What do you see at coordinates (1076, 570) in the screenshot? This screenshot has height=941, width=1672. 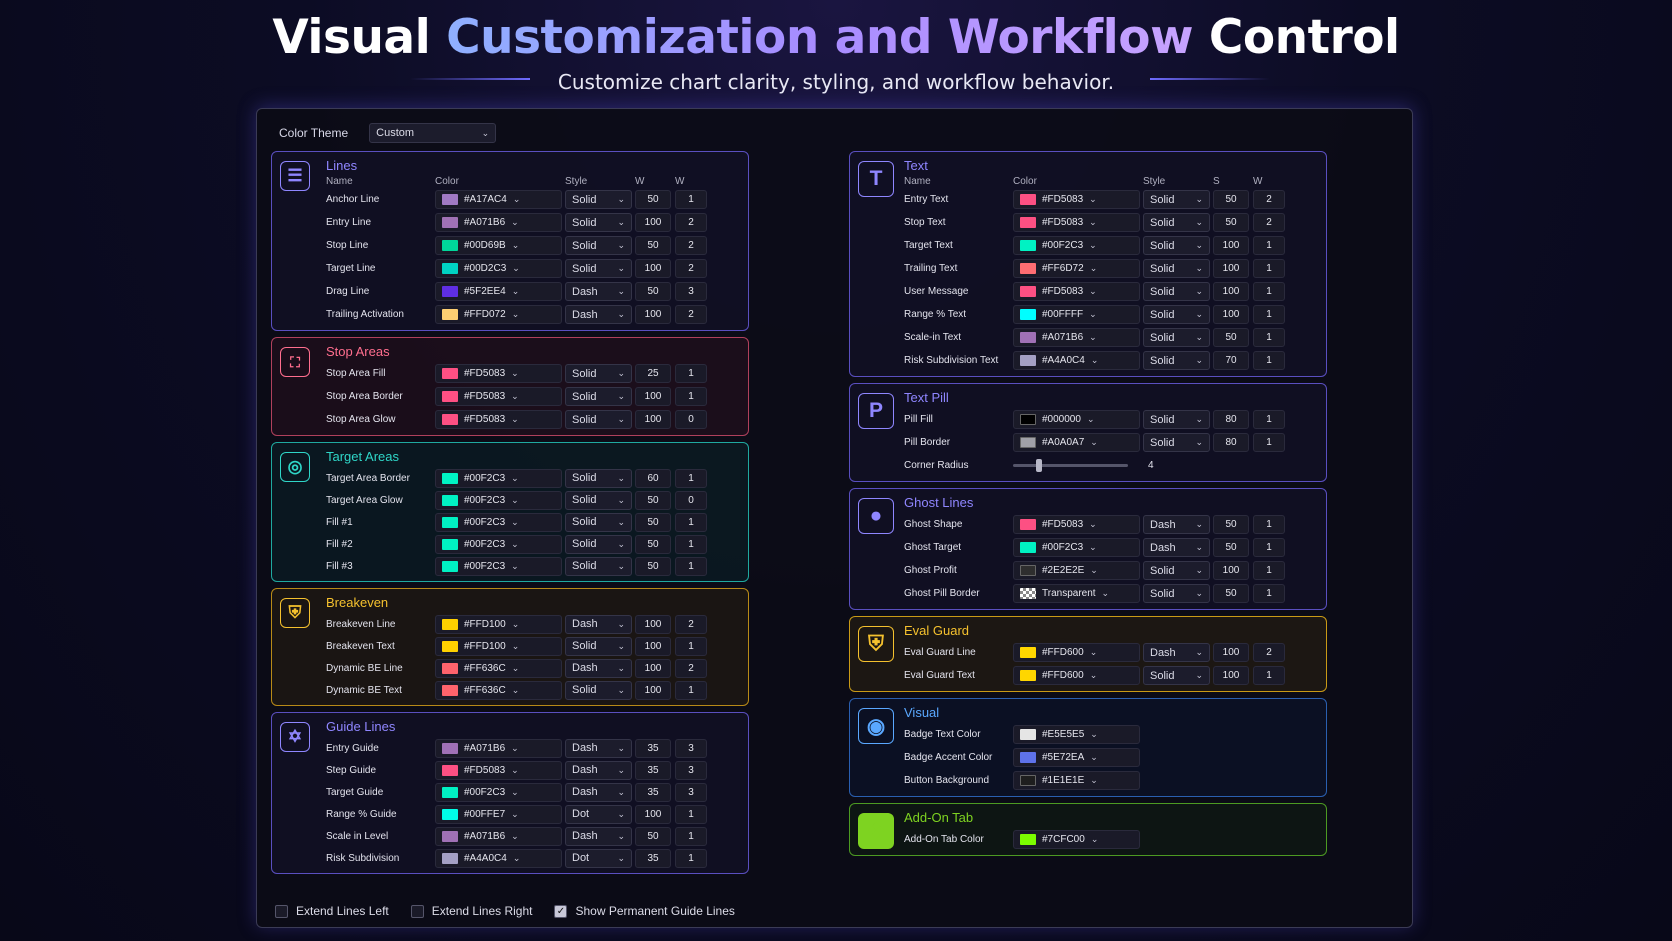 I see `color-picker: #2E2E2E ⌄` at bounding box center [1076, 570].